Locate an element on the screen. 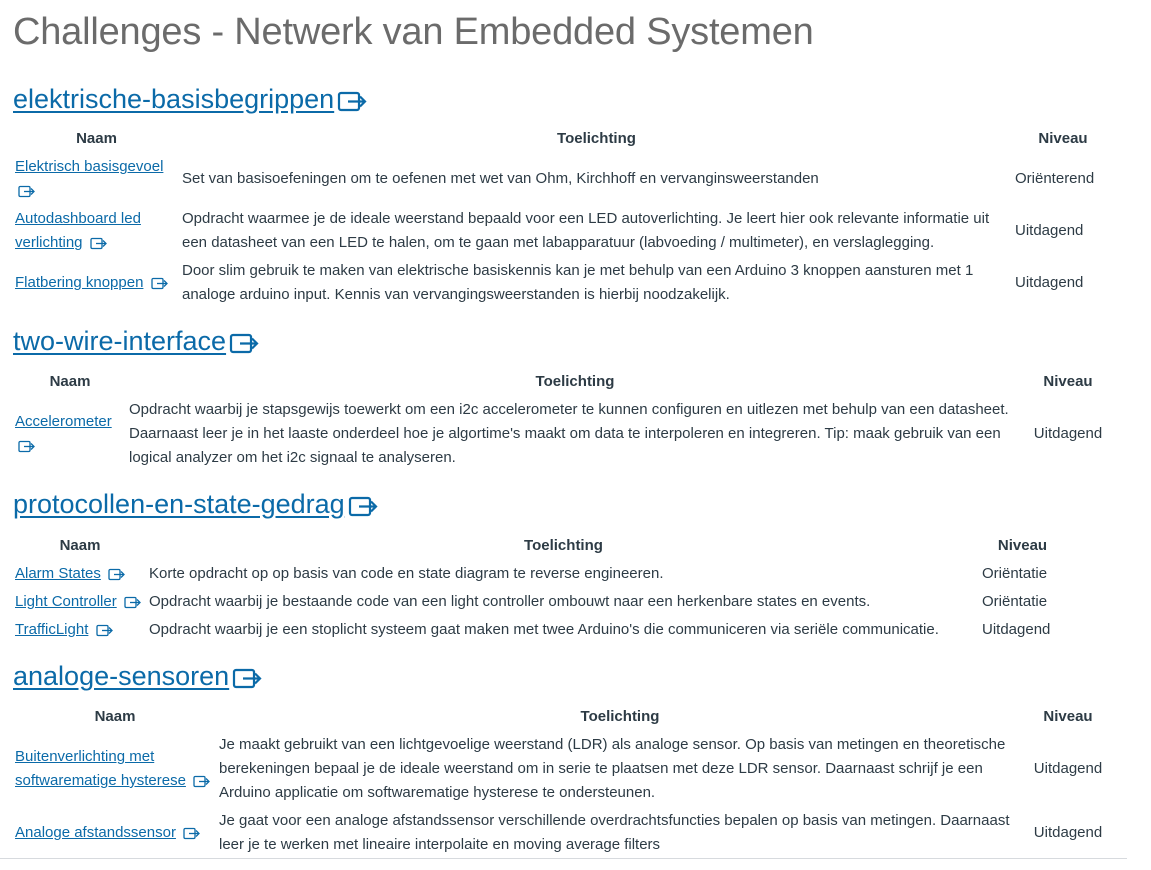 The height and width of the screenshot is (870, 1151). section-link-label: protocollen-en-state-gedrag is located at coordinates (179, 504).